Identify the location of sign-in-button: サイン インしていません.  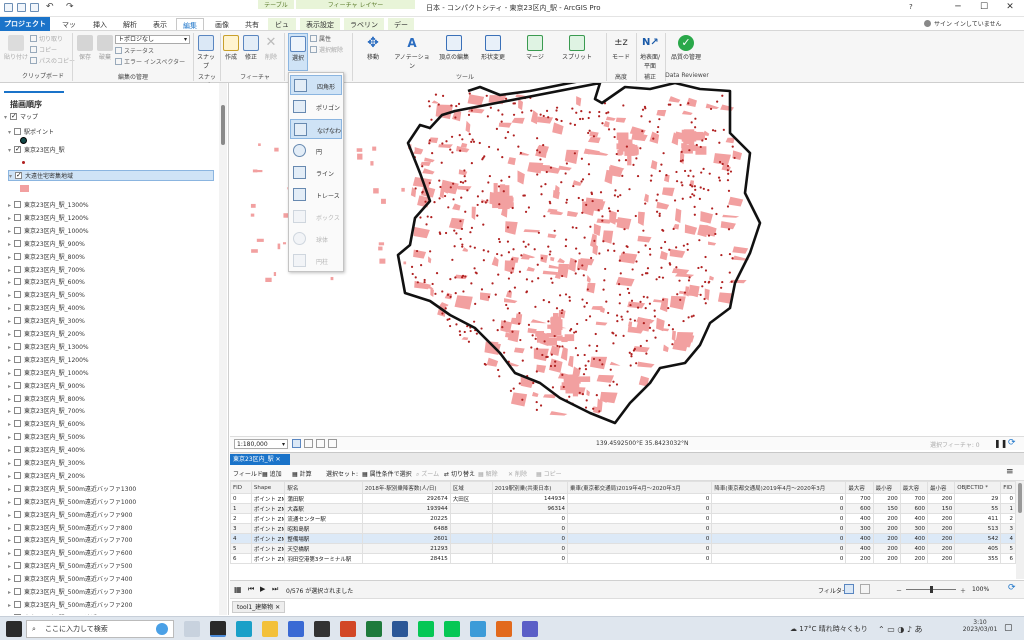
(968, 23).